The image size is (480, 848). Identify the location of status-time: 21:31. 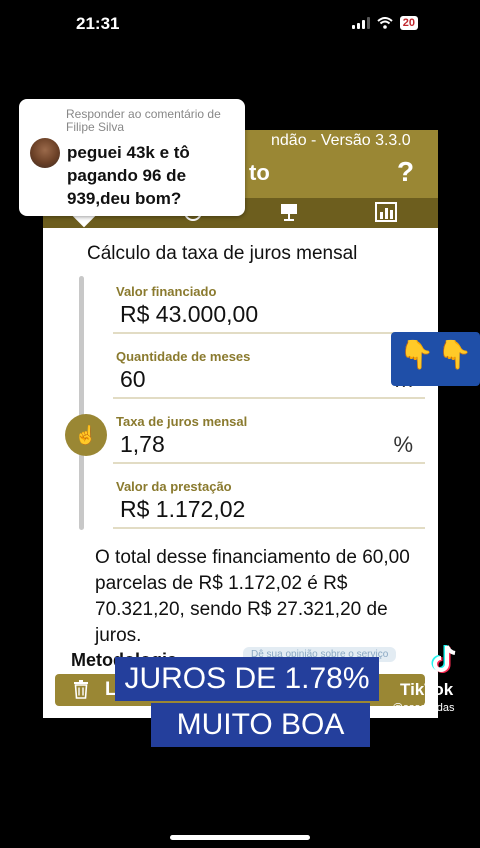
(98, 23).